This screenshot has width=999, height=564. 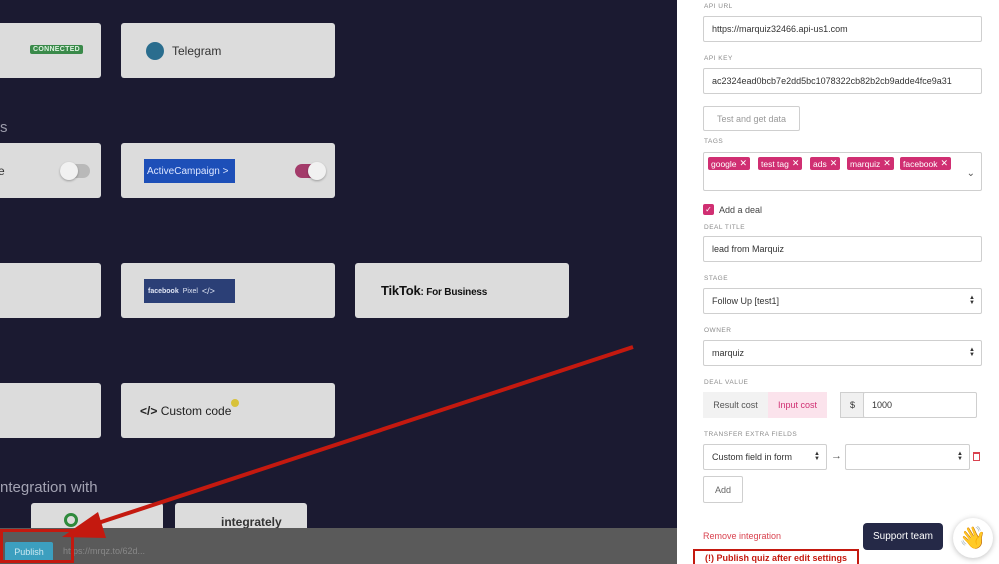 What do you see at coordinates (2, 171) in the screenshot?
I see `integration-label-partial: e` at bounding box center [2, 171].